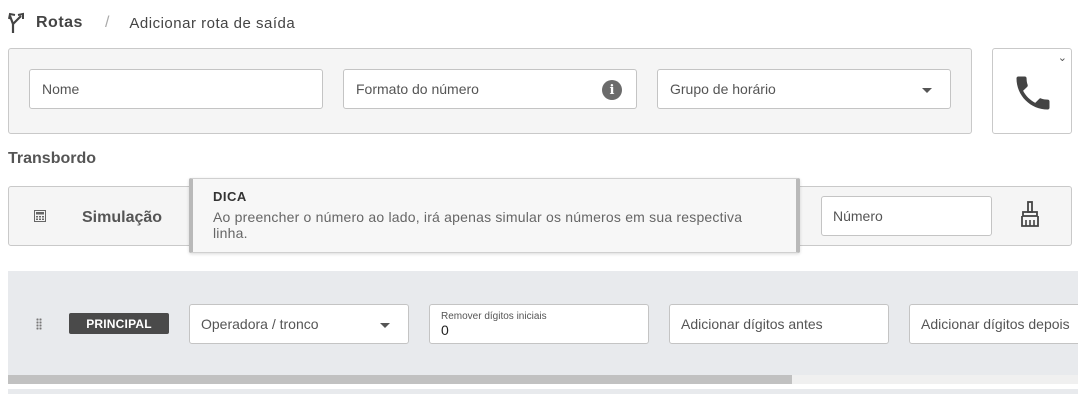 The image size is (1078, 394). Describe the element at coordinates (445, 329) in the screenshot. I see `remove-digits-value: 0` at that location.